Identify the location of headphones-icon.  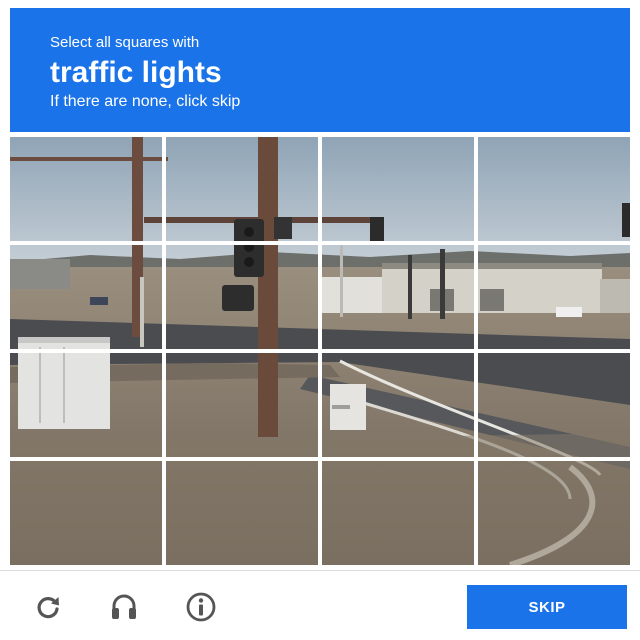
(124, 607).